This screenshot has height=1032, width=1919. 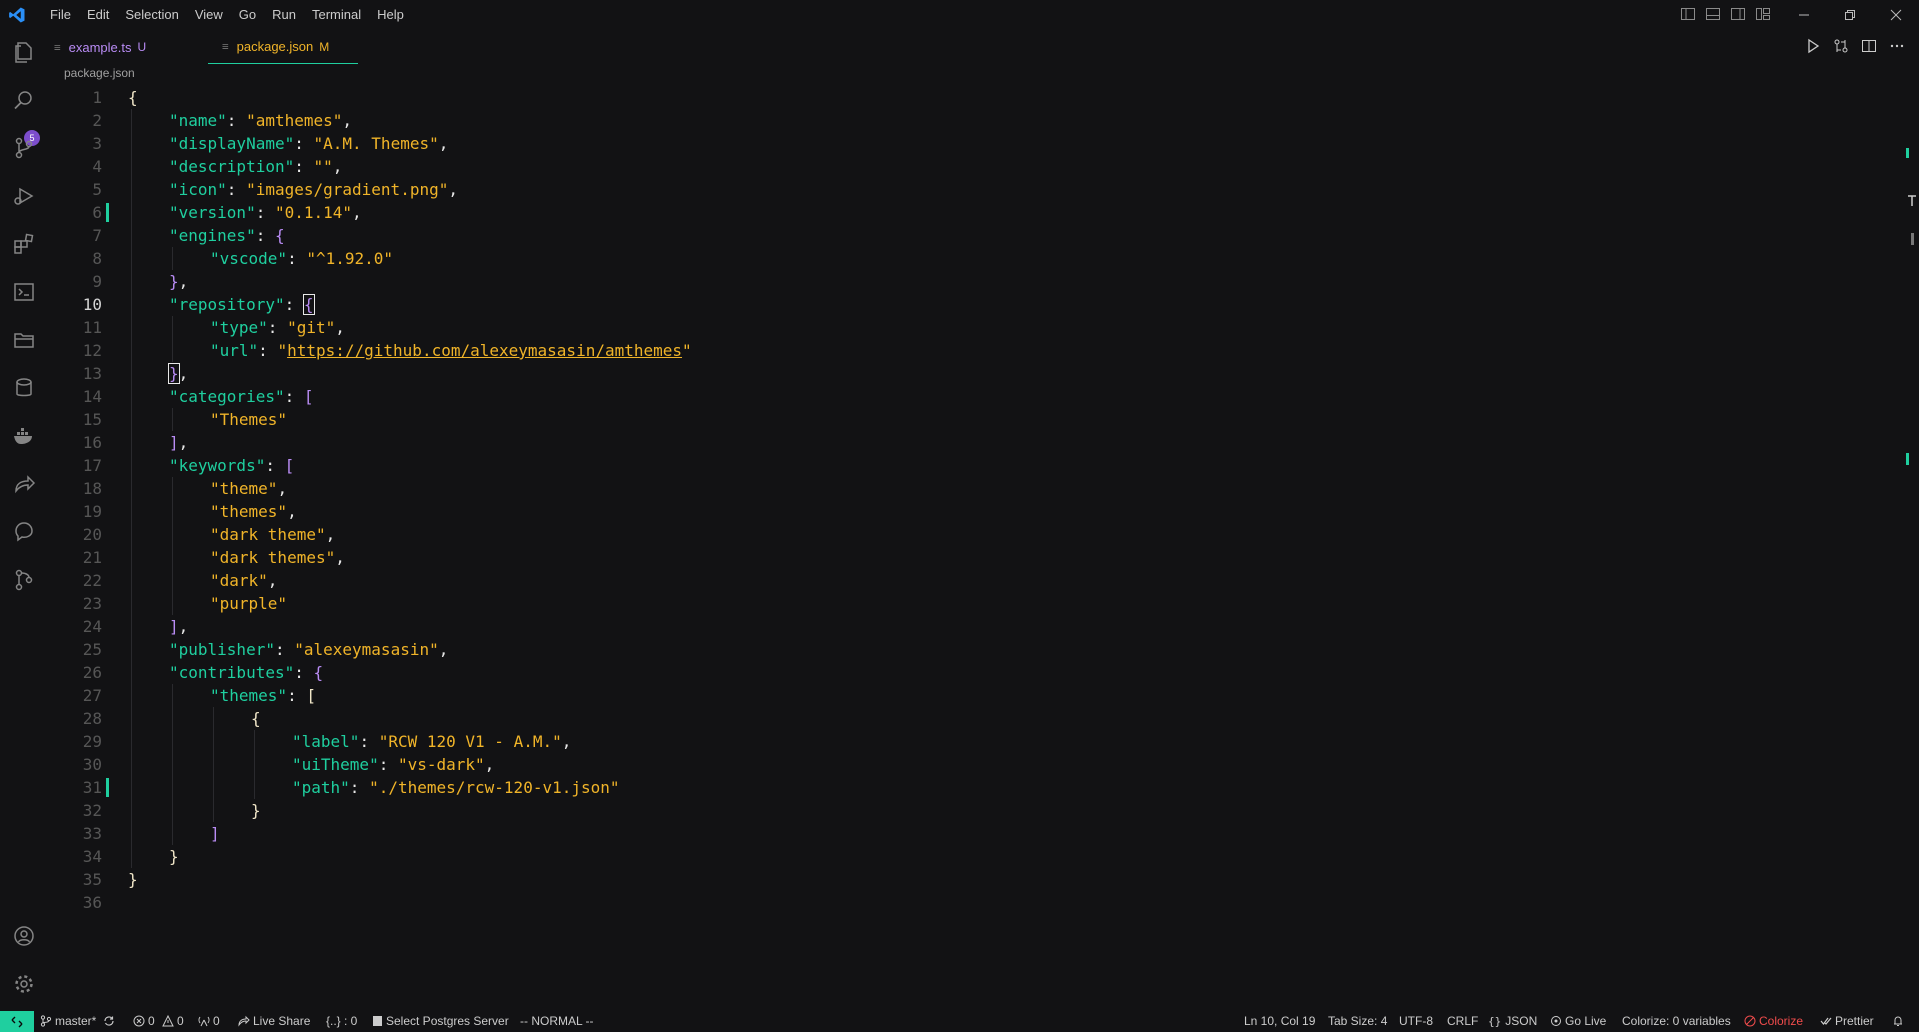 I want to click on sync-icon, so click(x=110, y=1021).